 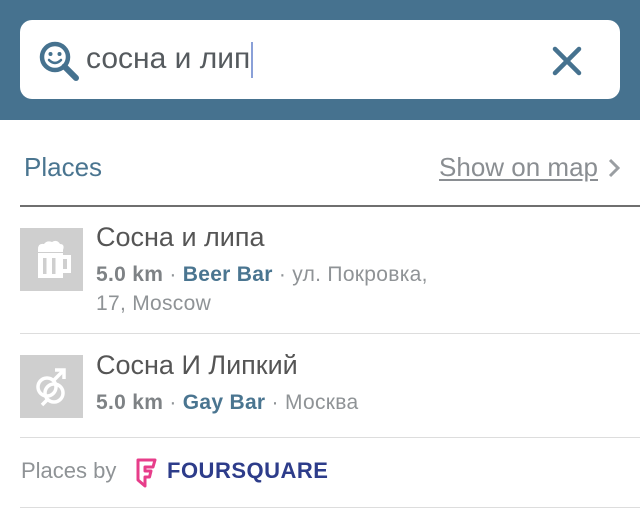 I want to click on gender-symbols-icon, so click(x=50, y=386).